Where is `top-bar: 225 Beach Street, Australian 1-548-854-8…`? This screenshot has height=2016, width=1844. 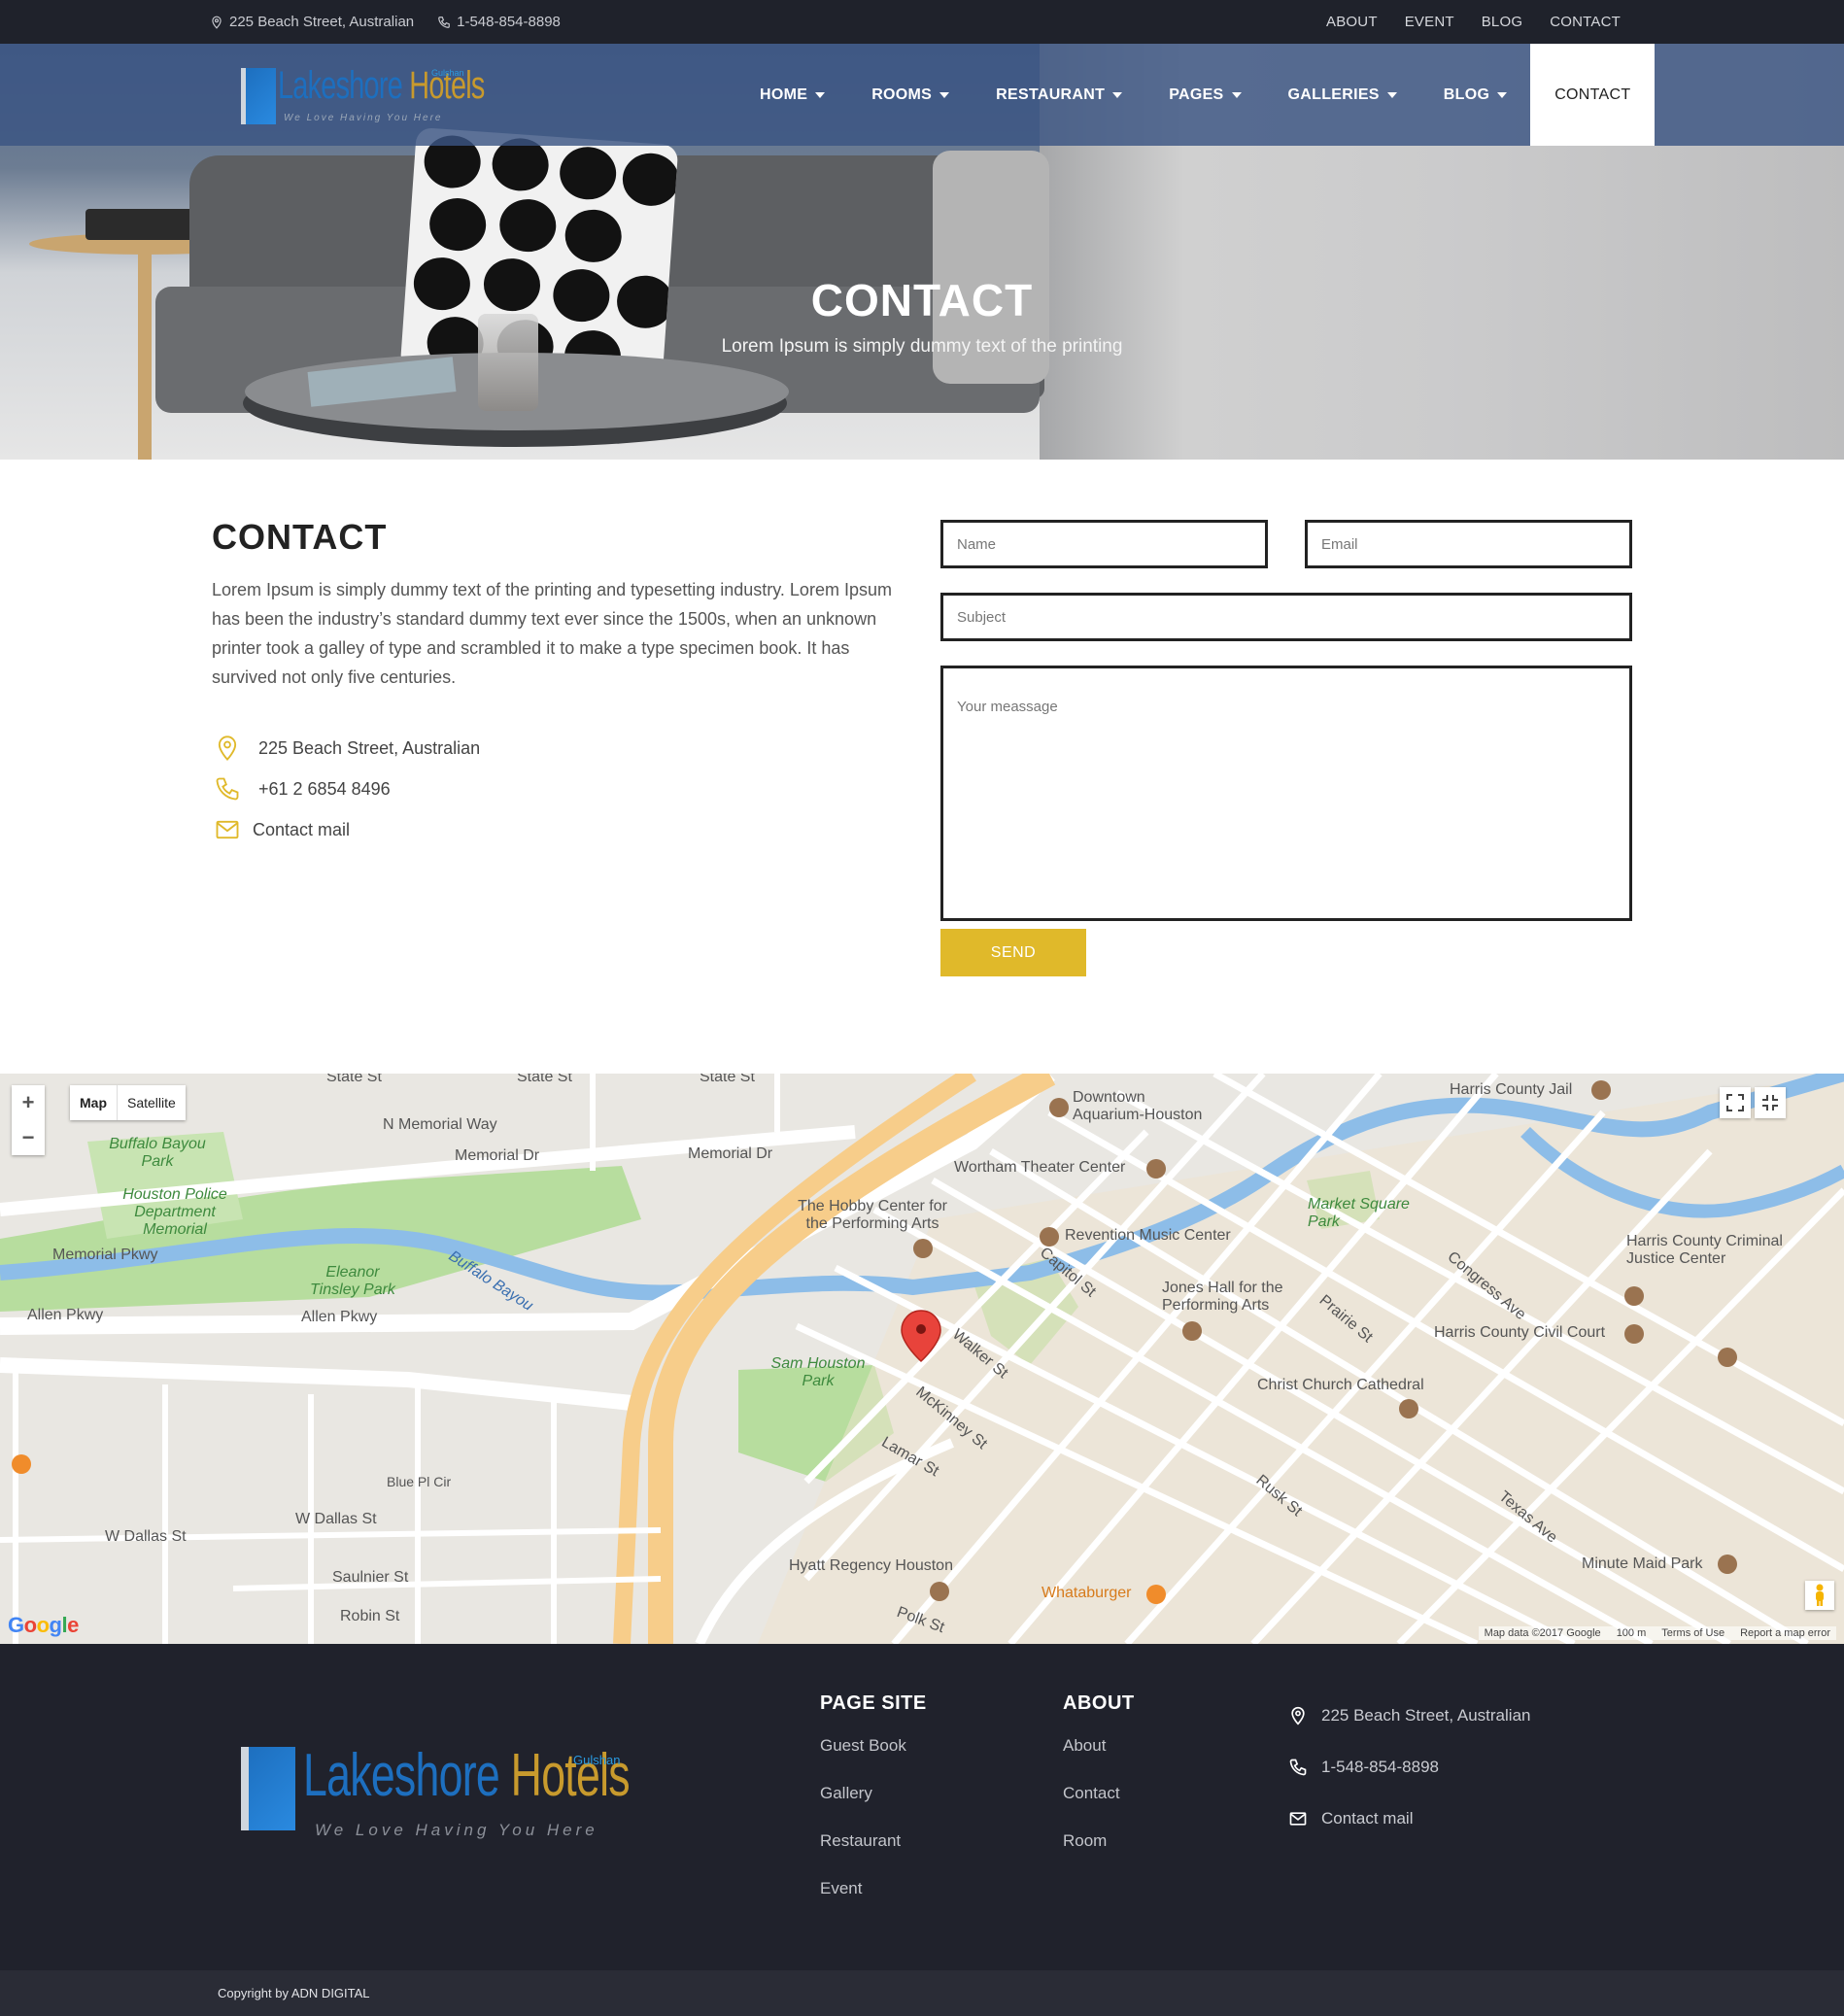
top-bar: 225 Beach Street, Australian 1-548-854-8… is located at coordinates (922, 22).